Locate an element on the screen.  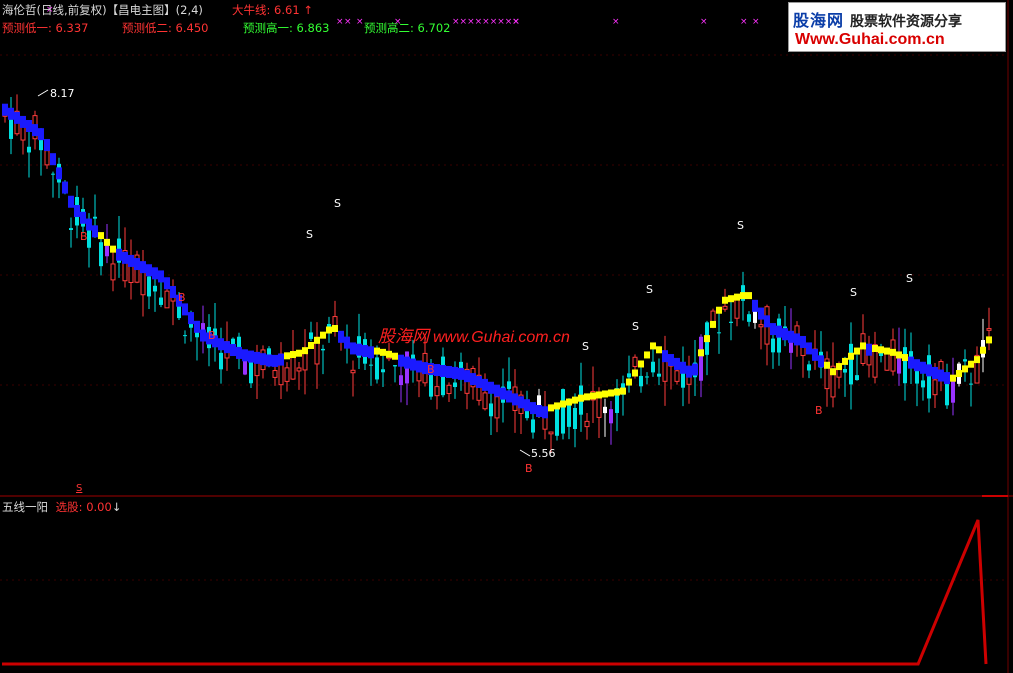
logo-slogan: 股票软件资源分享 is located at coordinates (906, 22).